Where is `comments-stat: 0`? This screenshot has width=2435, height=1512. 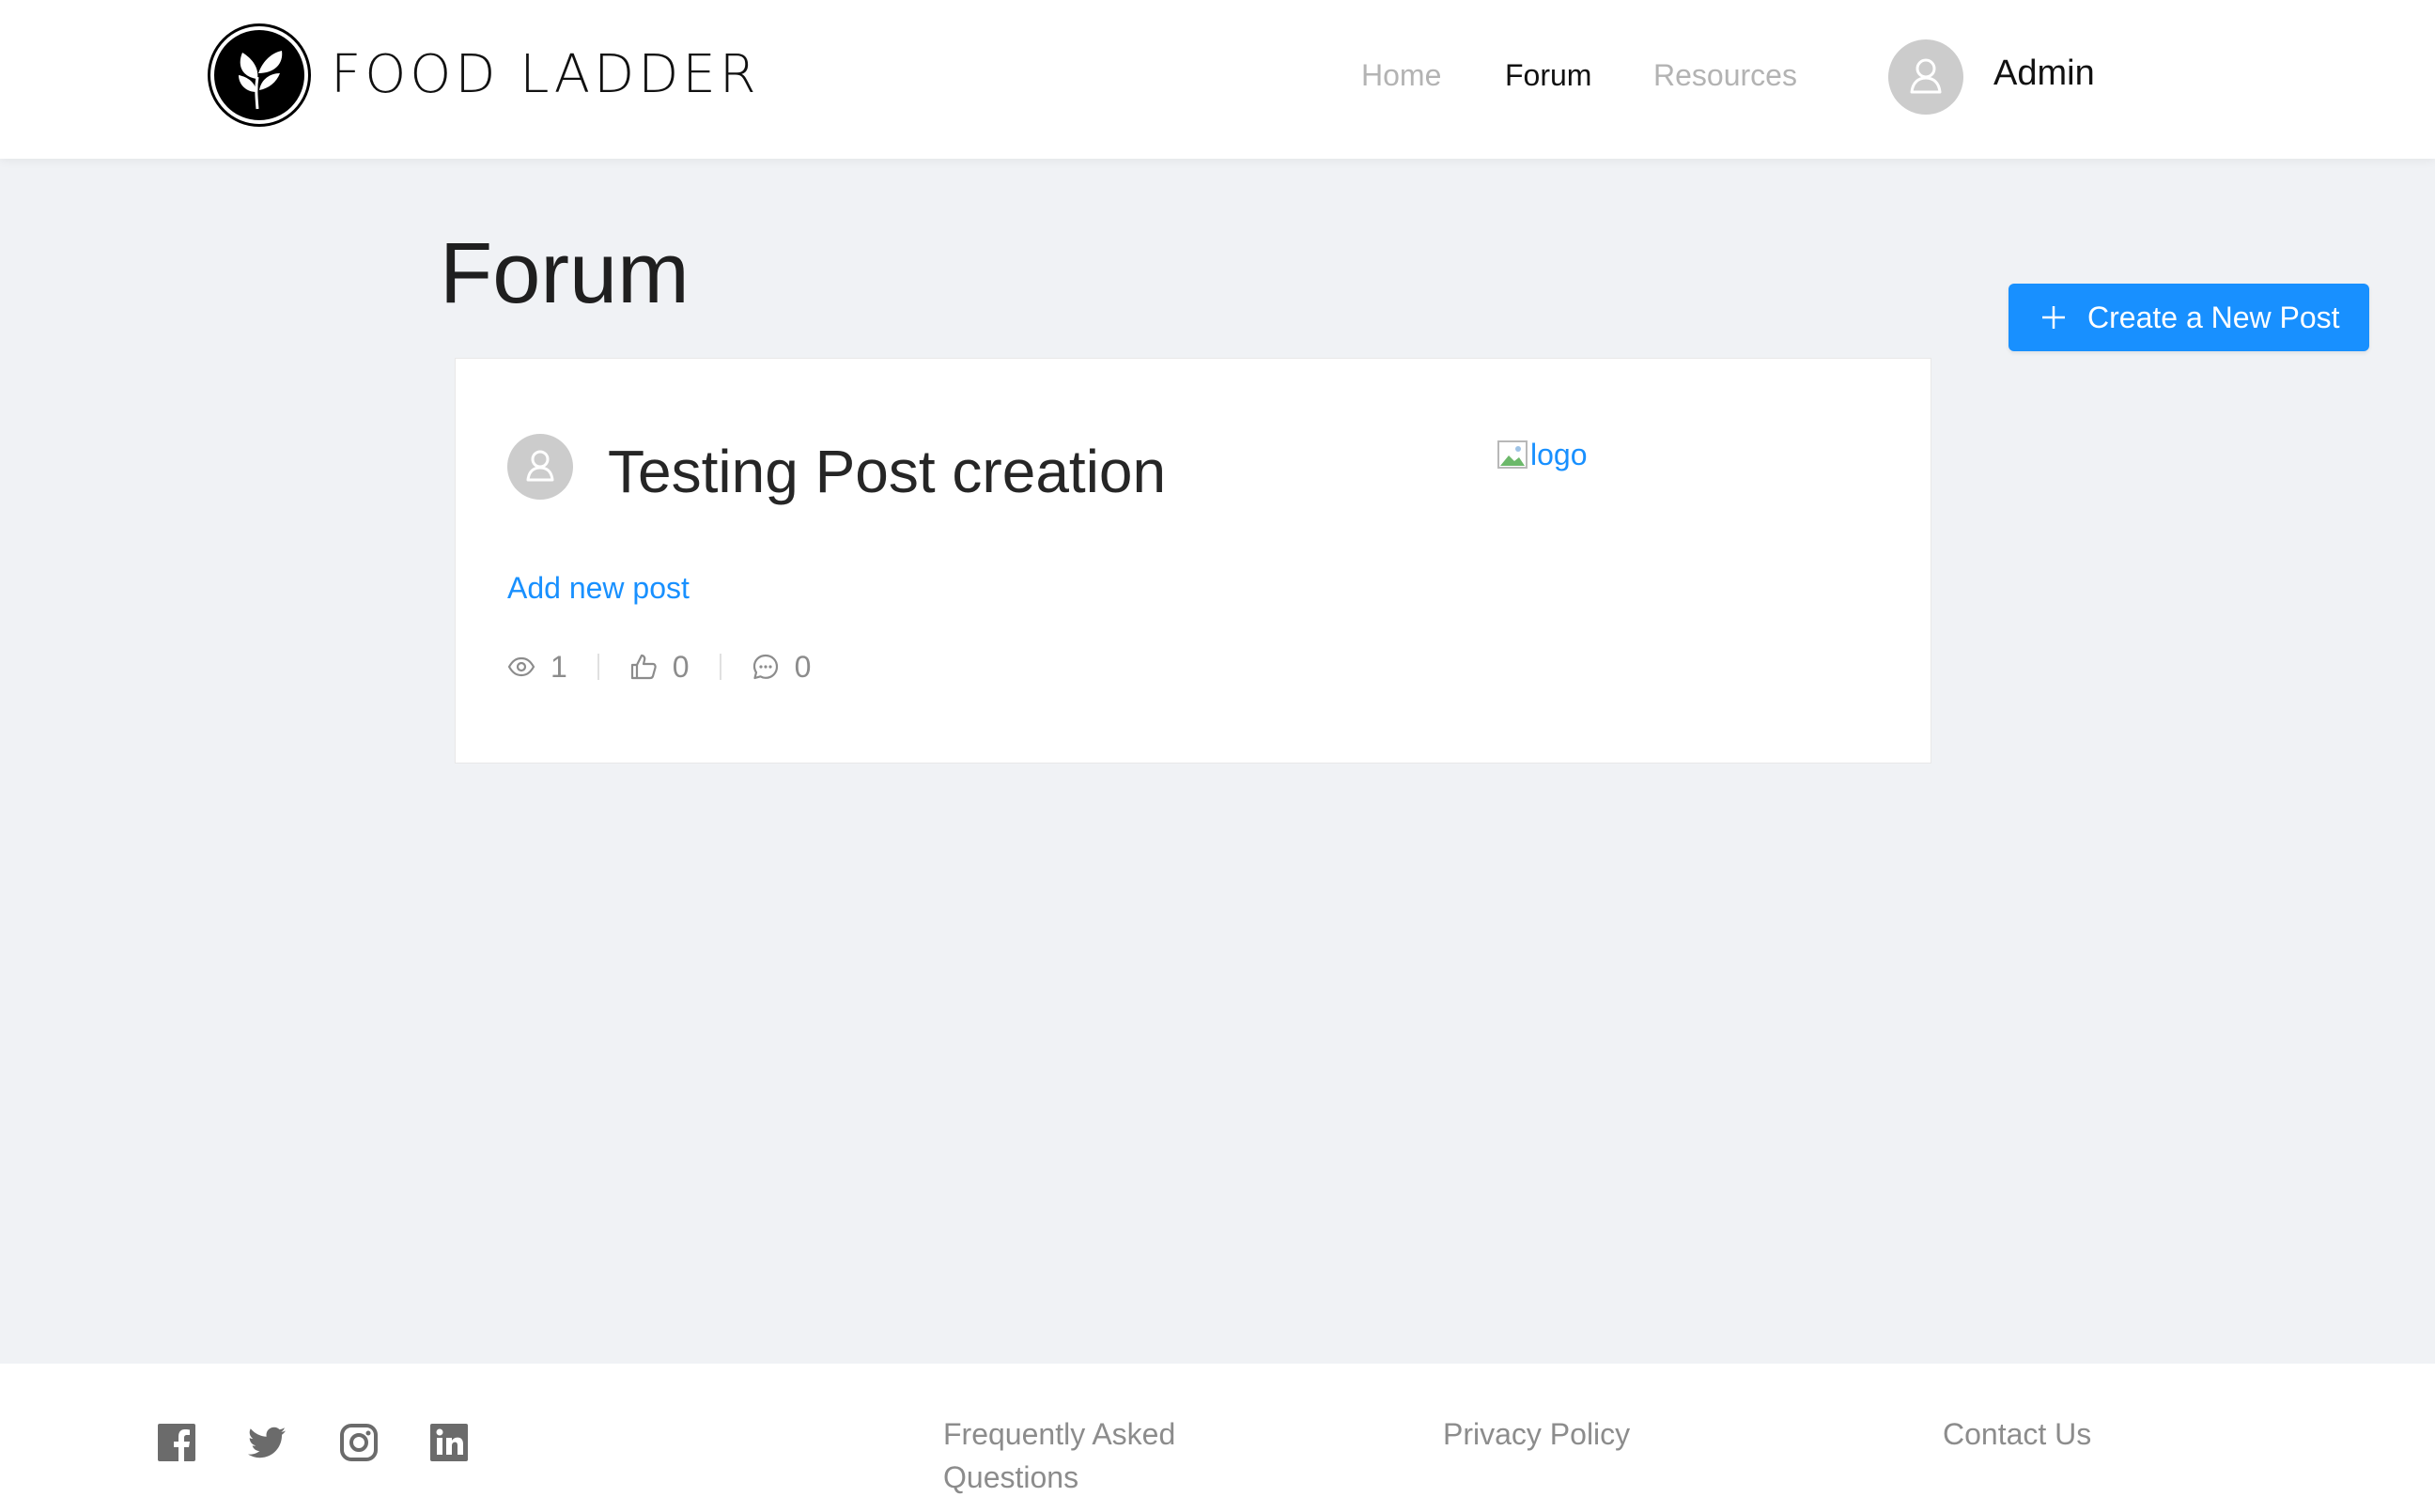 comments-stat: 0 is located at coordinates (782, 667).